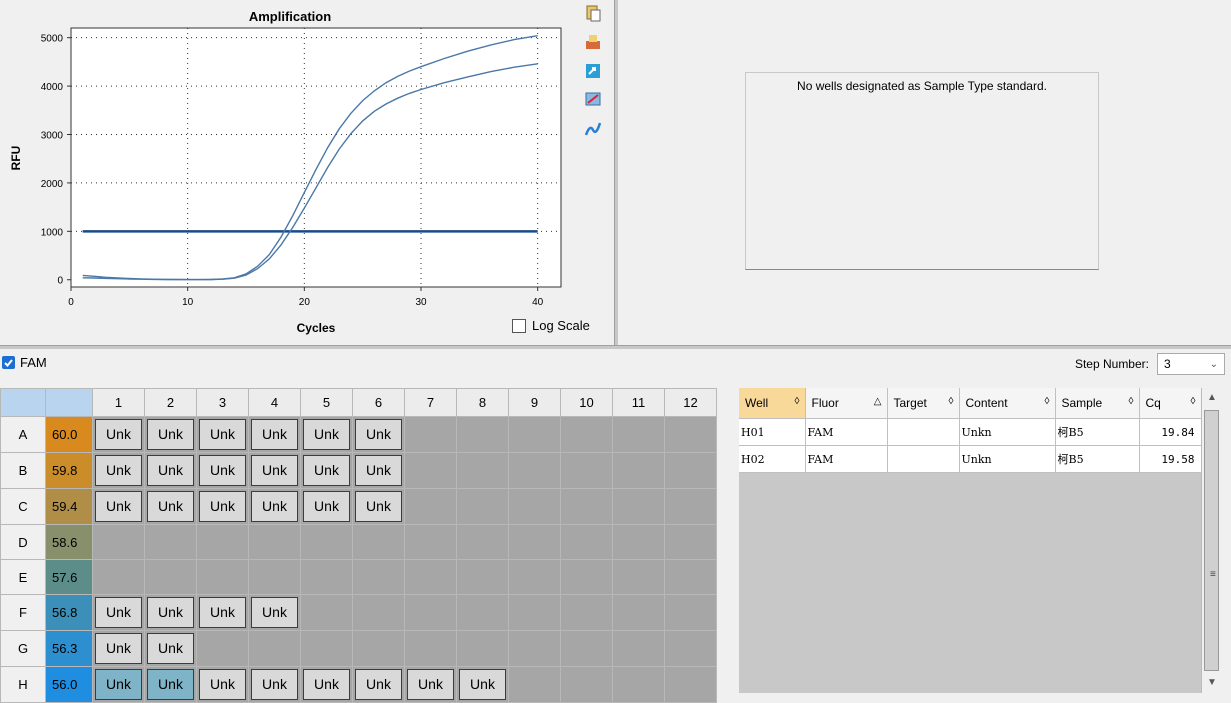  Describe the element at coordinates (593, 13) in the screenshot. I see `copy-icon` at that location.